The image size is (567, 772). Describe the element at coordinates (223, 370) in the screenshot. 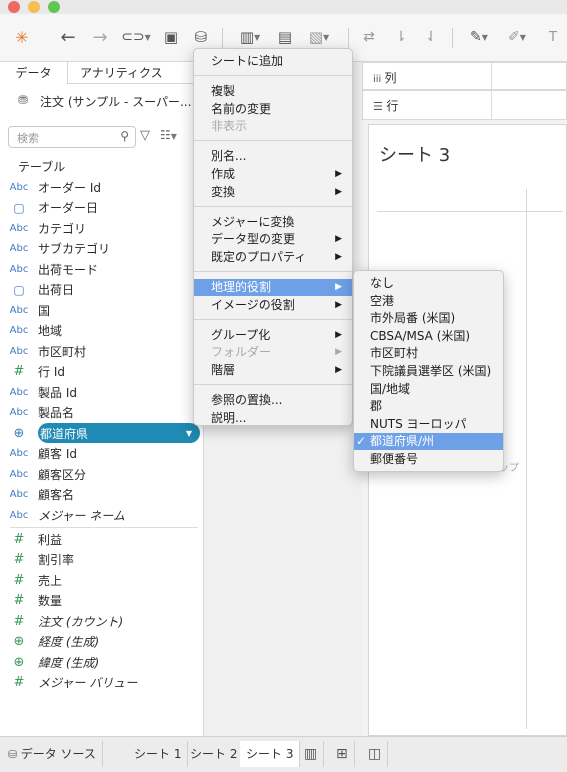

I see `menu-item-label: 階層` at that location.